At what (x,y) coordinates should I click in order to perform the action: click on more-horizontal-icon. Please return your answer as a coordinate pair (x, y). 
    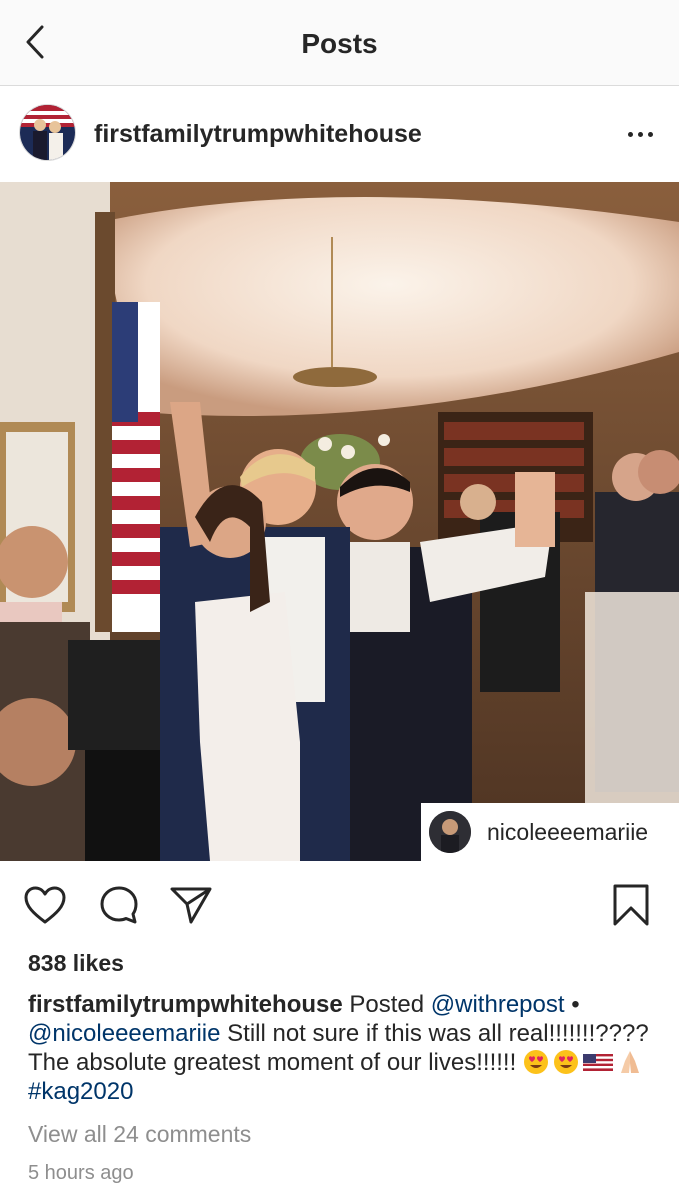
    Looking at the image, I should click on (630, 134).